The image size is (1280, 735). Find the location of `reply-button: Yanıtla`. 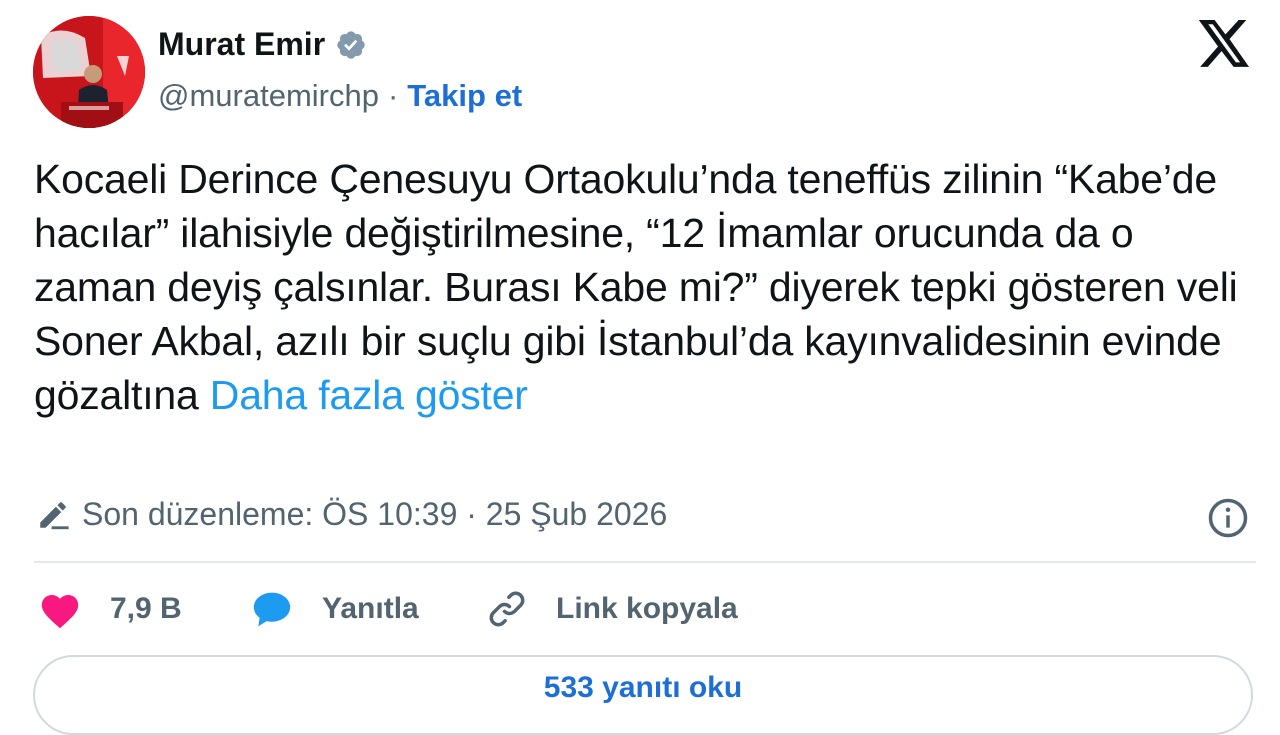

reply-button: Yanıtla is located at coordinates (334, 609).